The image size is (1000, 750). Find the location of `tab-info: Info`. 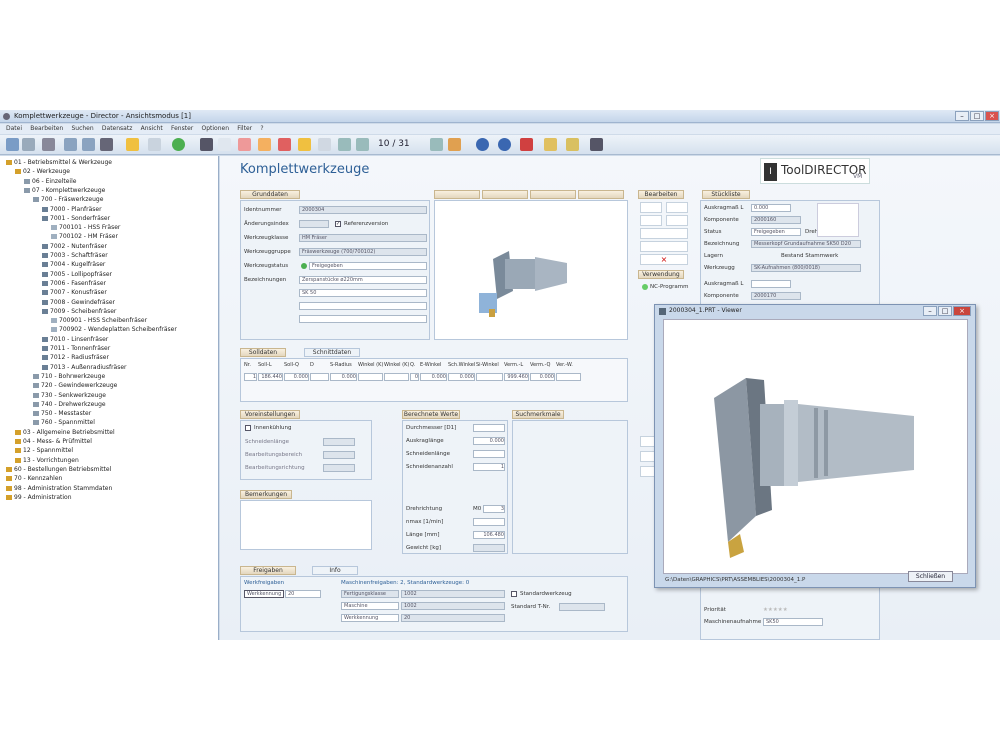

tab-info: Info is located at coordinates (335, 570).